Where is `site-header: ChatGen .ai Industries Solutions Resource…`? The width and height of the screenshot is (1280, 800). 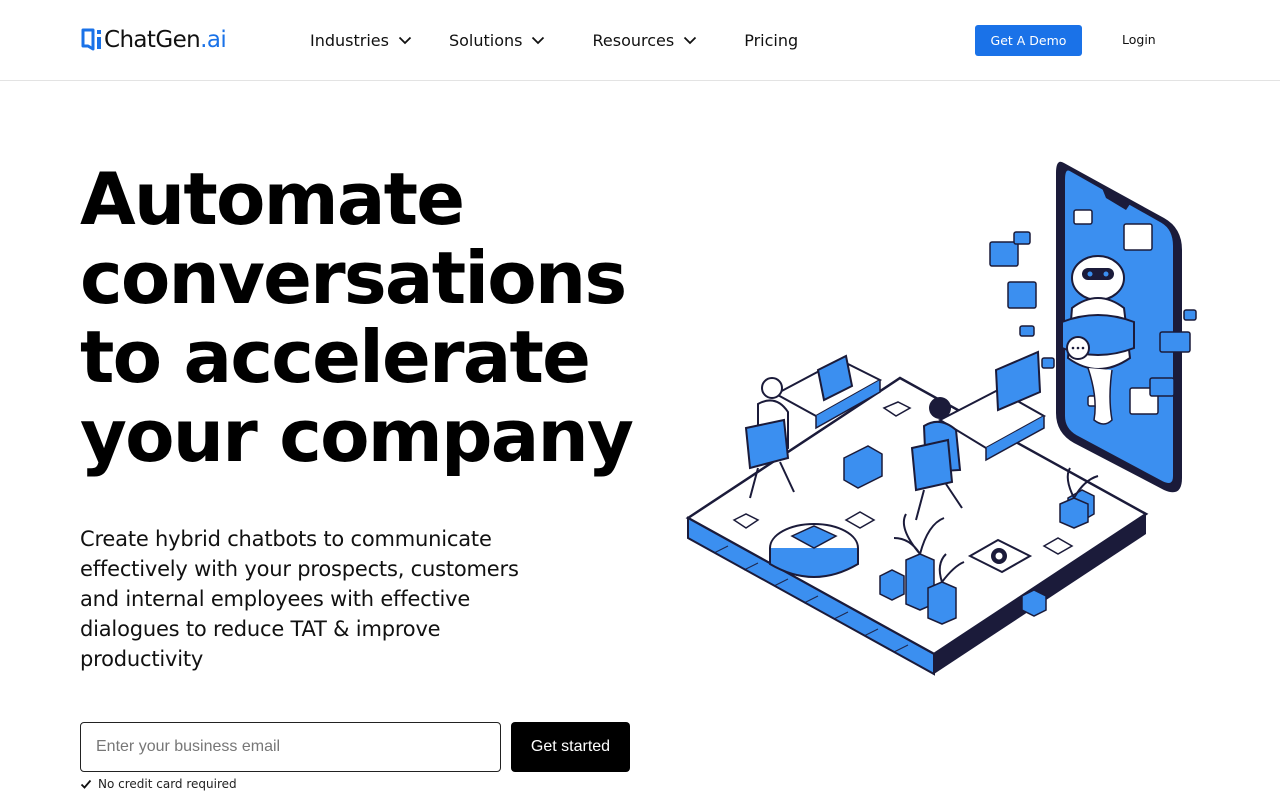 site-header: ChatGen .ai Industries Solutions Resource… is located at coordinates (640, 40).